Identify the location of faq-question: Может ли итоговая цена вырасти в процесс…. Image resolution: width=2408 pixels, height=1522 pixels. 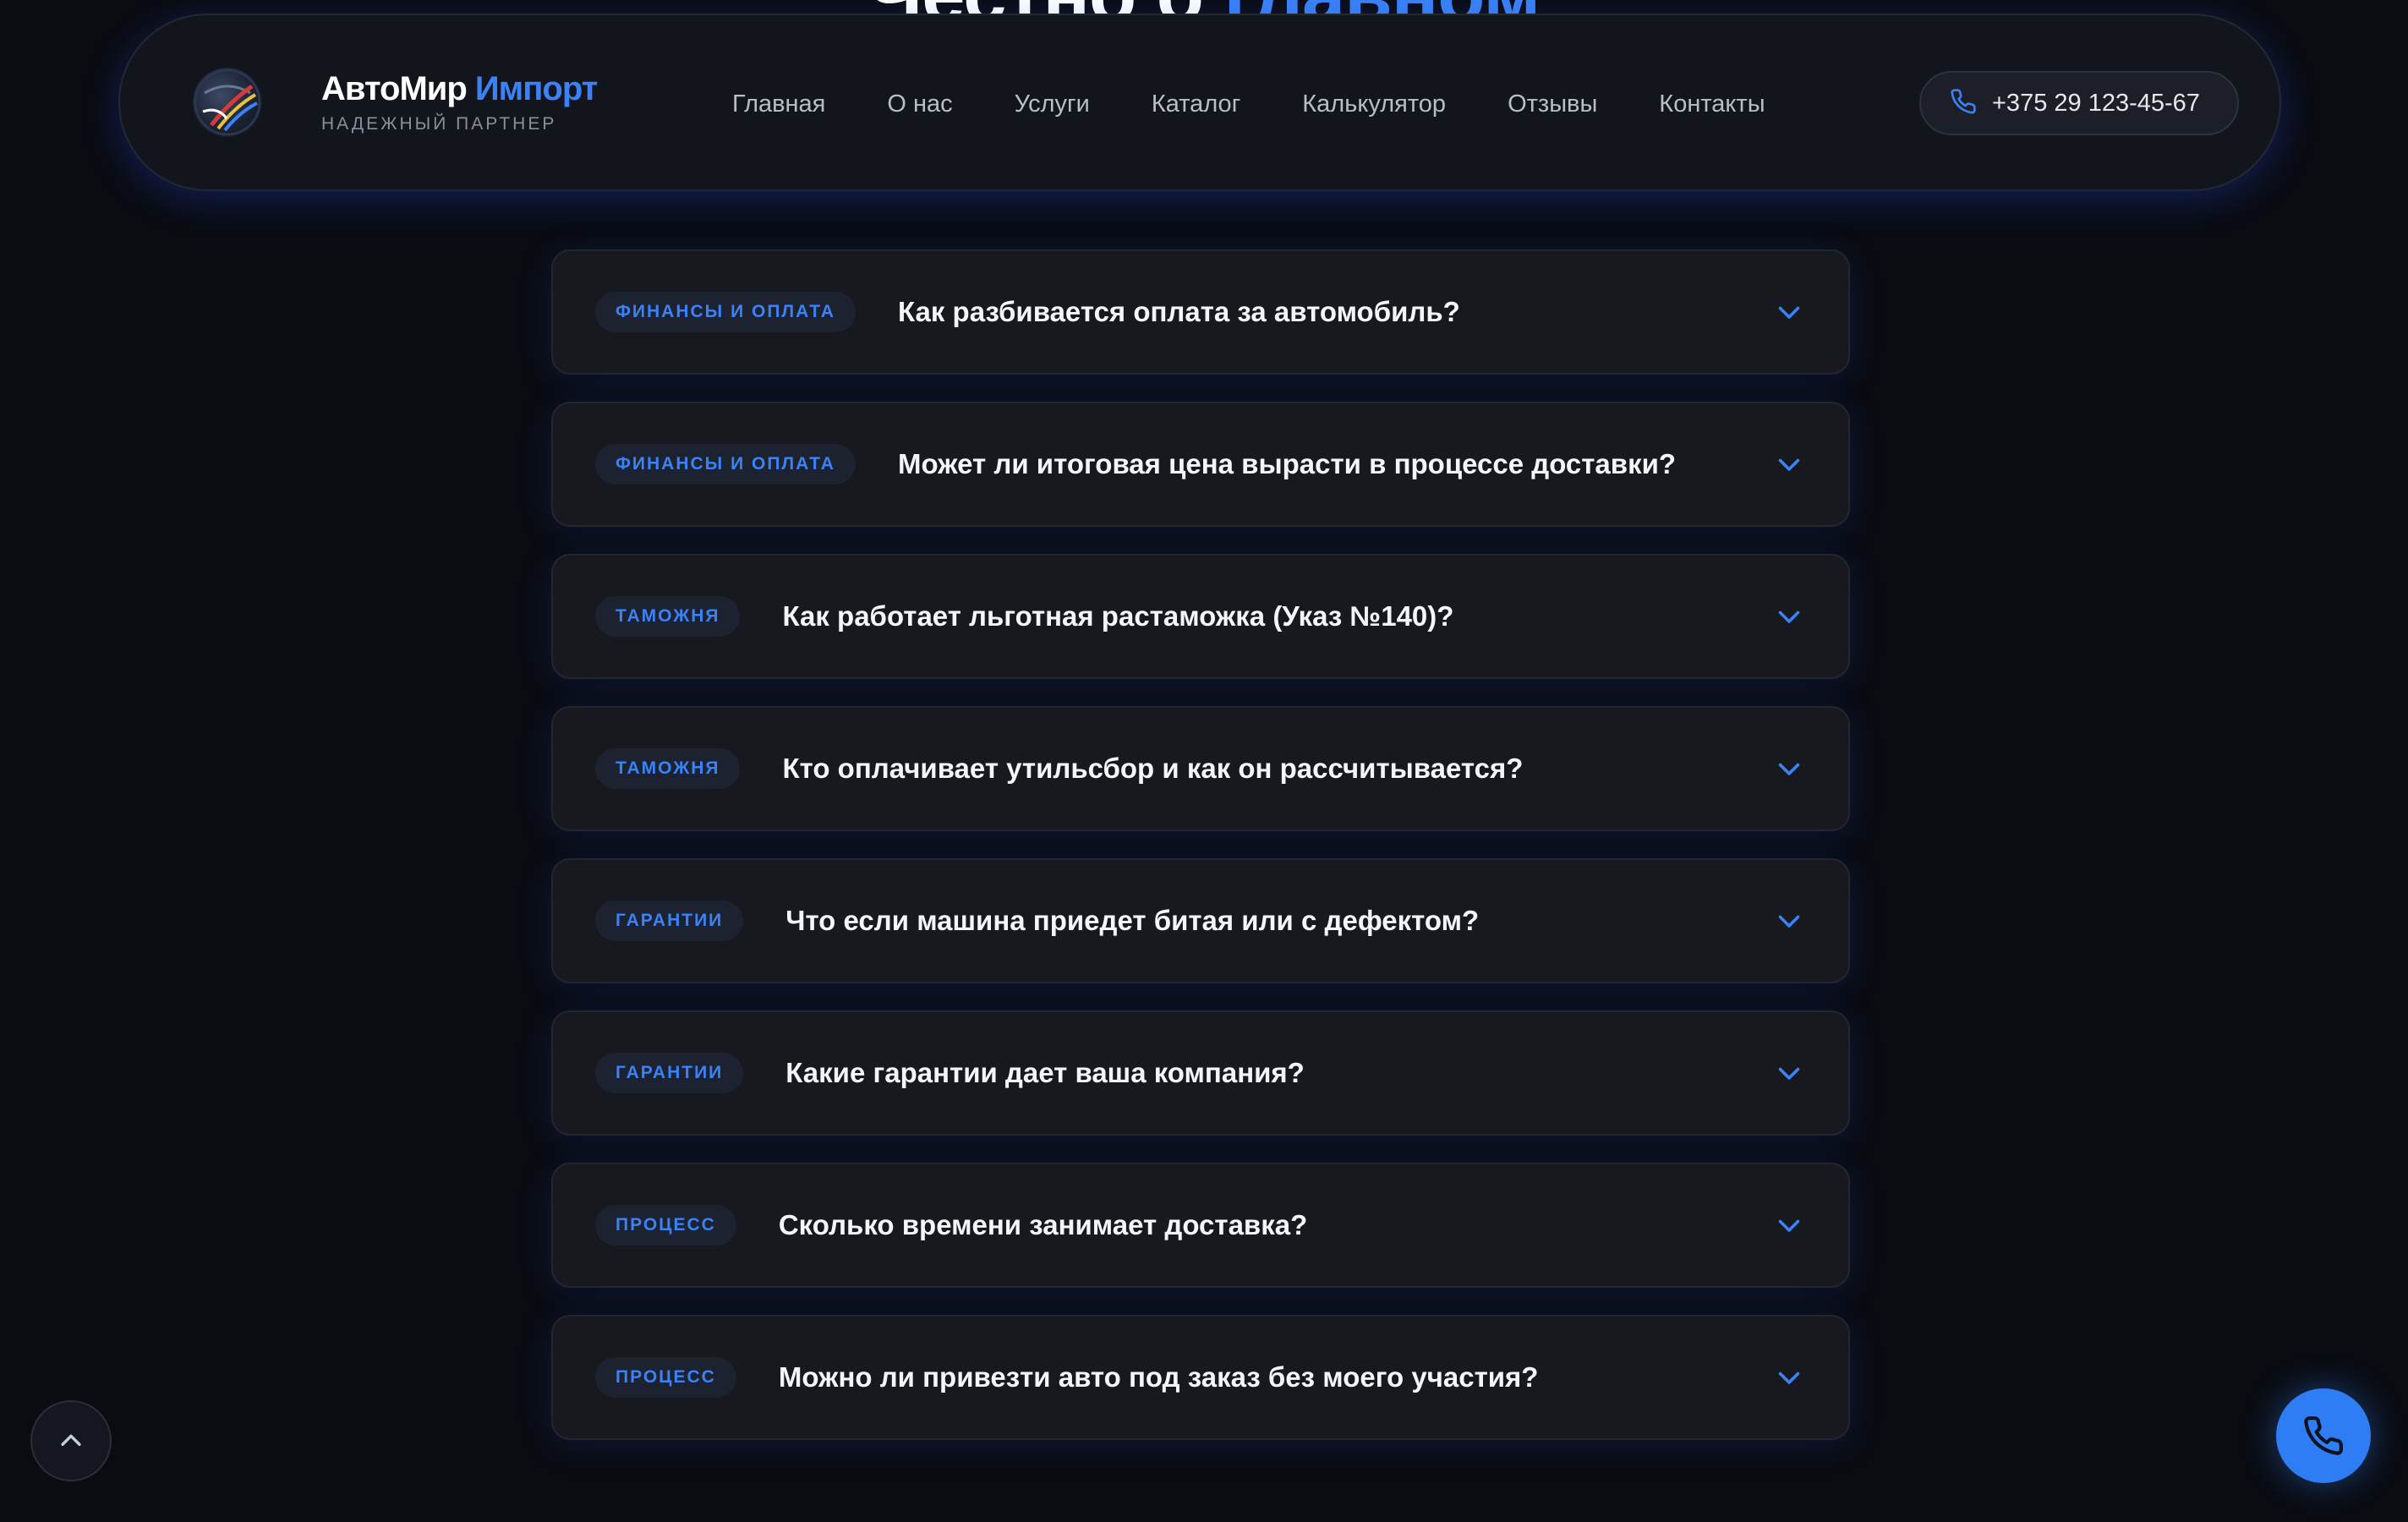
(1287, 463).